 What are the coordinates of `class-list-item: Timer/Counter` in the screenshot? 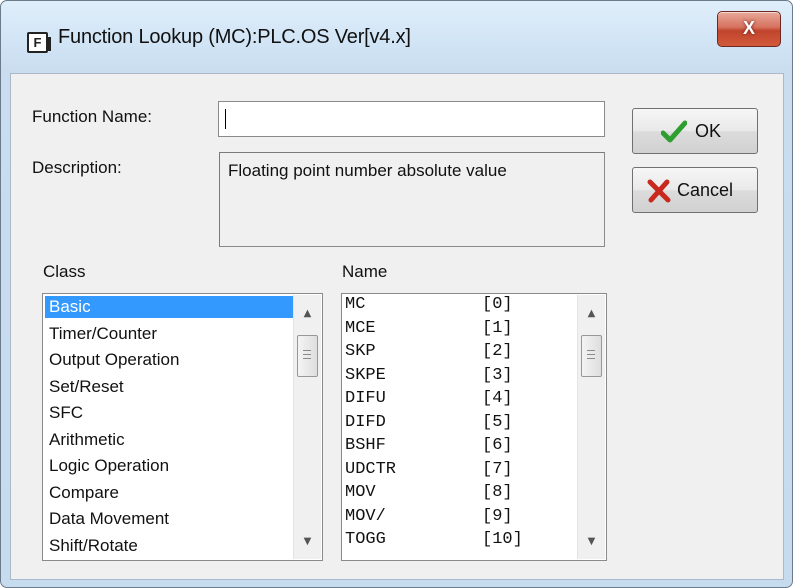 It's located at (168, 334).